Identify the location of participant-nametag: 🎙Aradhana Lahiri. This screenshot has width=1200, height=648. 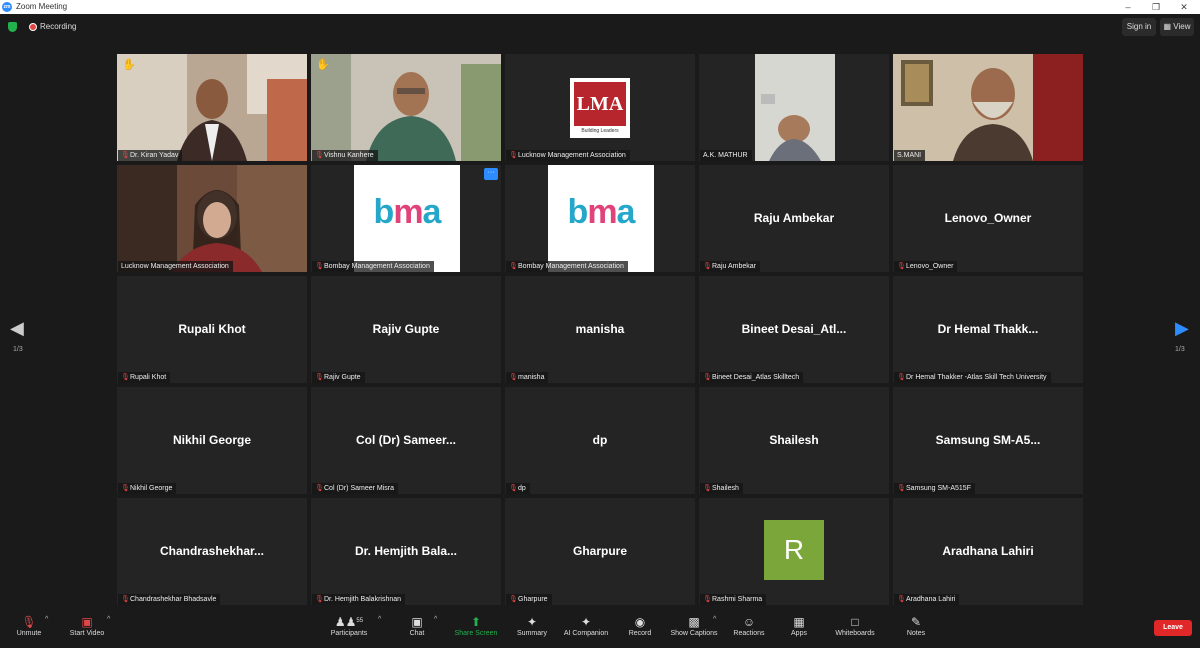
(927, 599).